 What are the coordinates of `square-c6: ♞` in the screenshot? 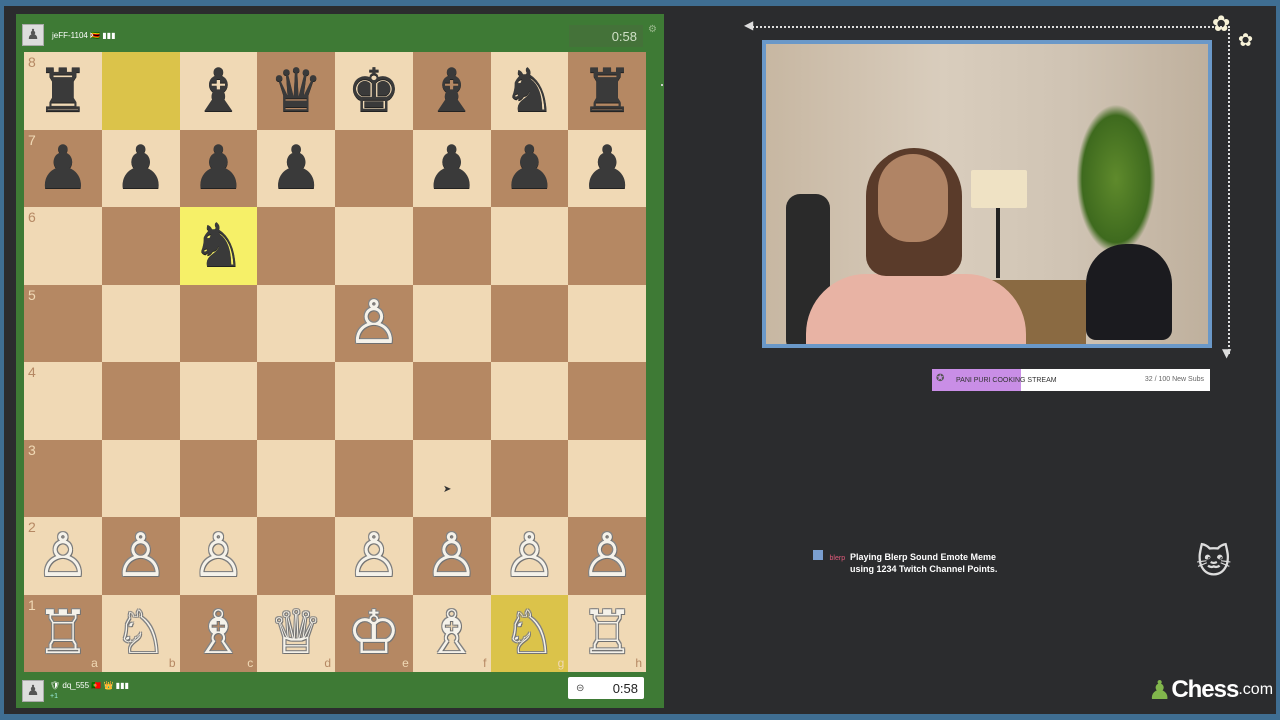 It's located at (218, 246).